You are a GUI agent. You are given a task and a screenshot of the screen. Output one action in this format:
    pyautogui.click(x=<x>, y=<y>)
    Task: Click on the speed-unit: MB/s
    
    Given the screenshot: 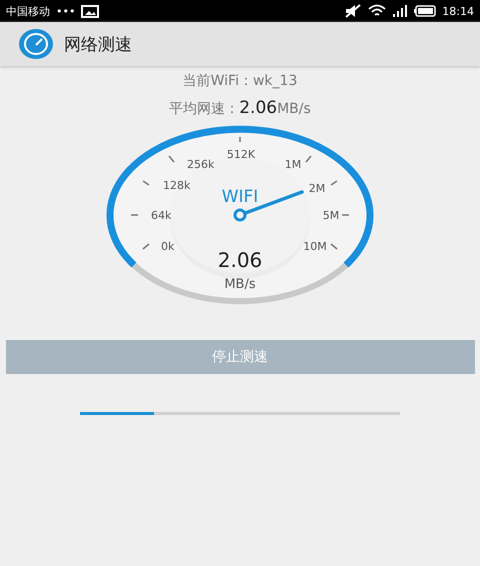 What is the action you would take?
    pyautogui.click(x=240, y=284)
    